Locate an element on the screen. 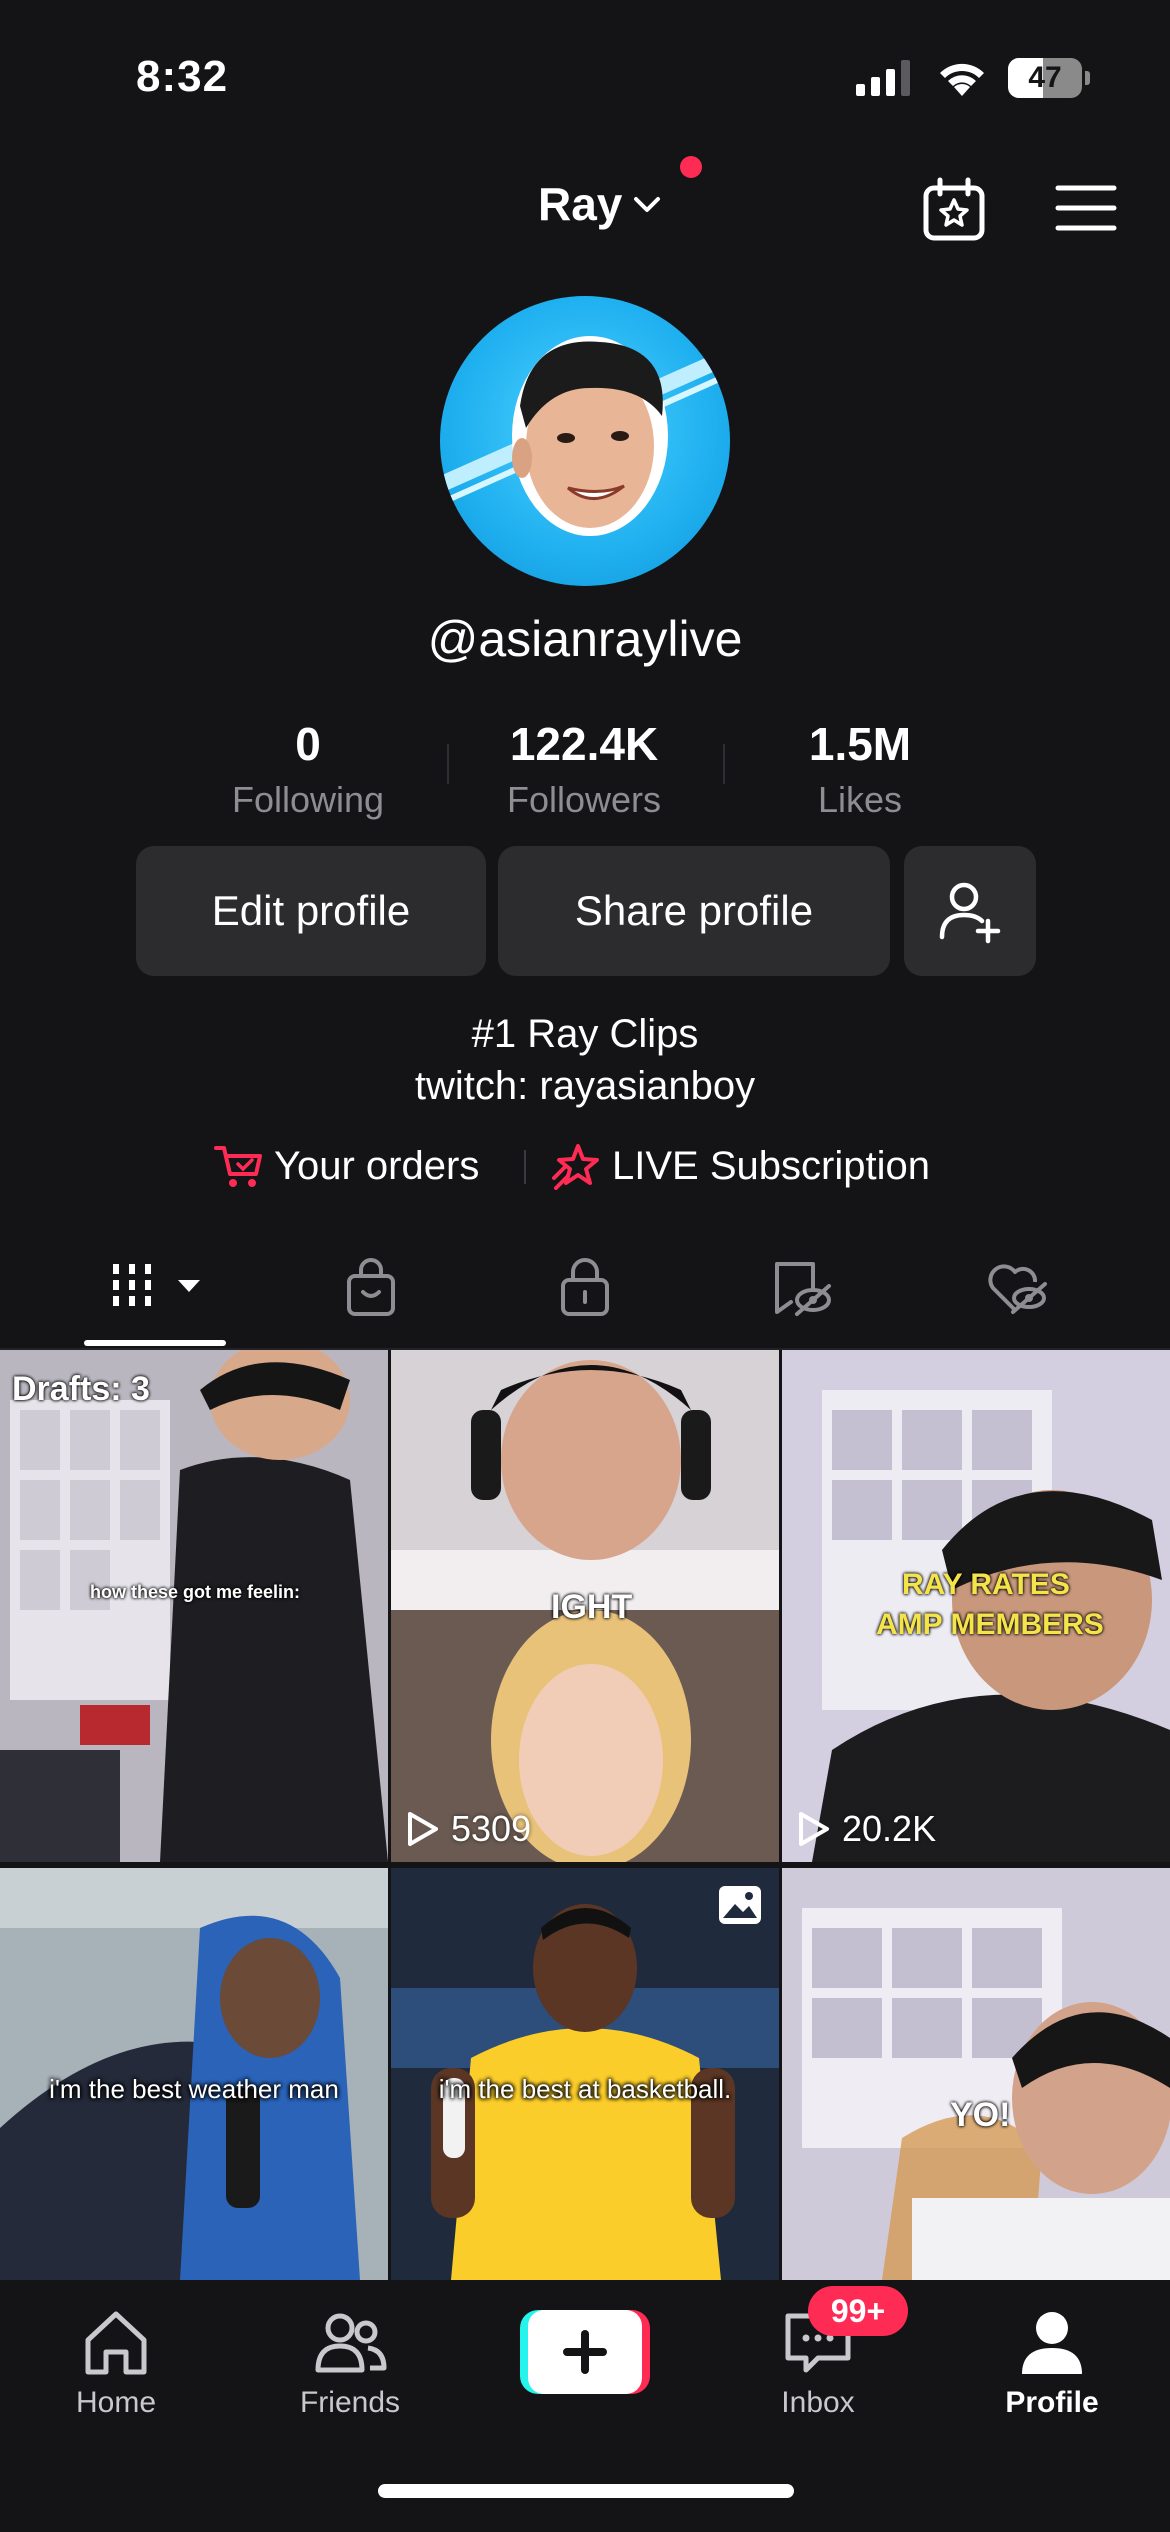 The height and width of the screenshot is (2532, 1170). video-tile: i'm the best at basketball. is located at coordinates (585, 2074).